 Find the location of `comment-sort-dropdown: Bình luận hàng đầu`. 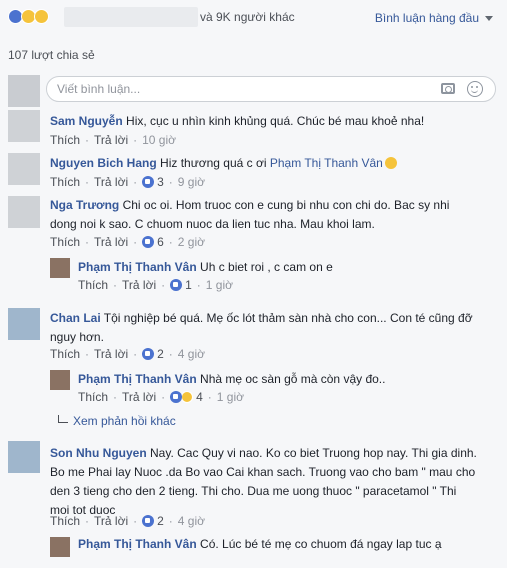

comment-sort-dropdown: Bình luận hàng đầu is located at coordinates (434, 18).